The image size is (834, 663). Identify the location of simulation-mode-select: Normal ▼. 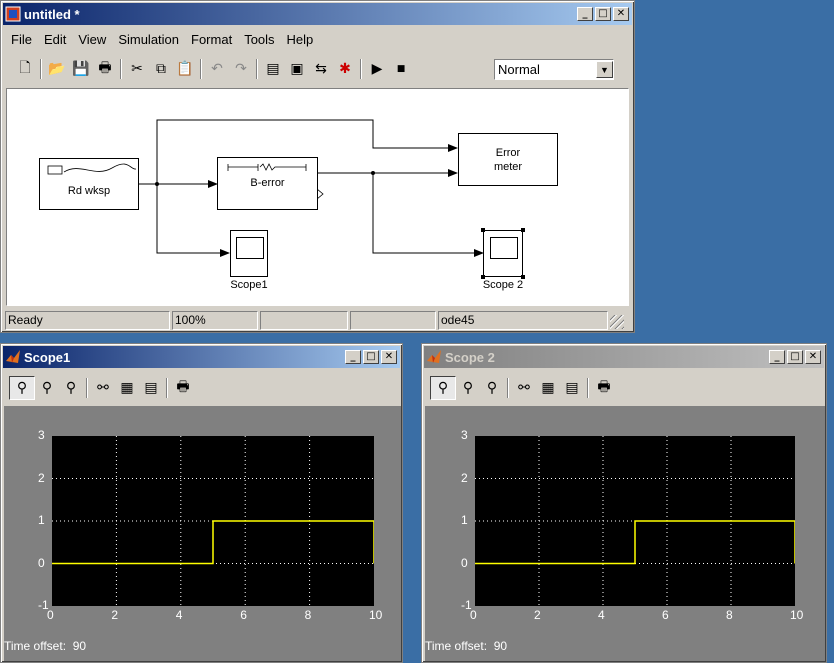
(554, 69).